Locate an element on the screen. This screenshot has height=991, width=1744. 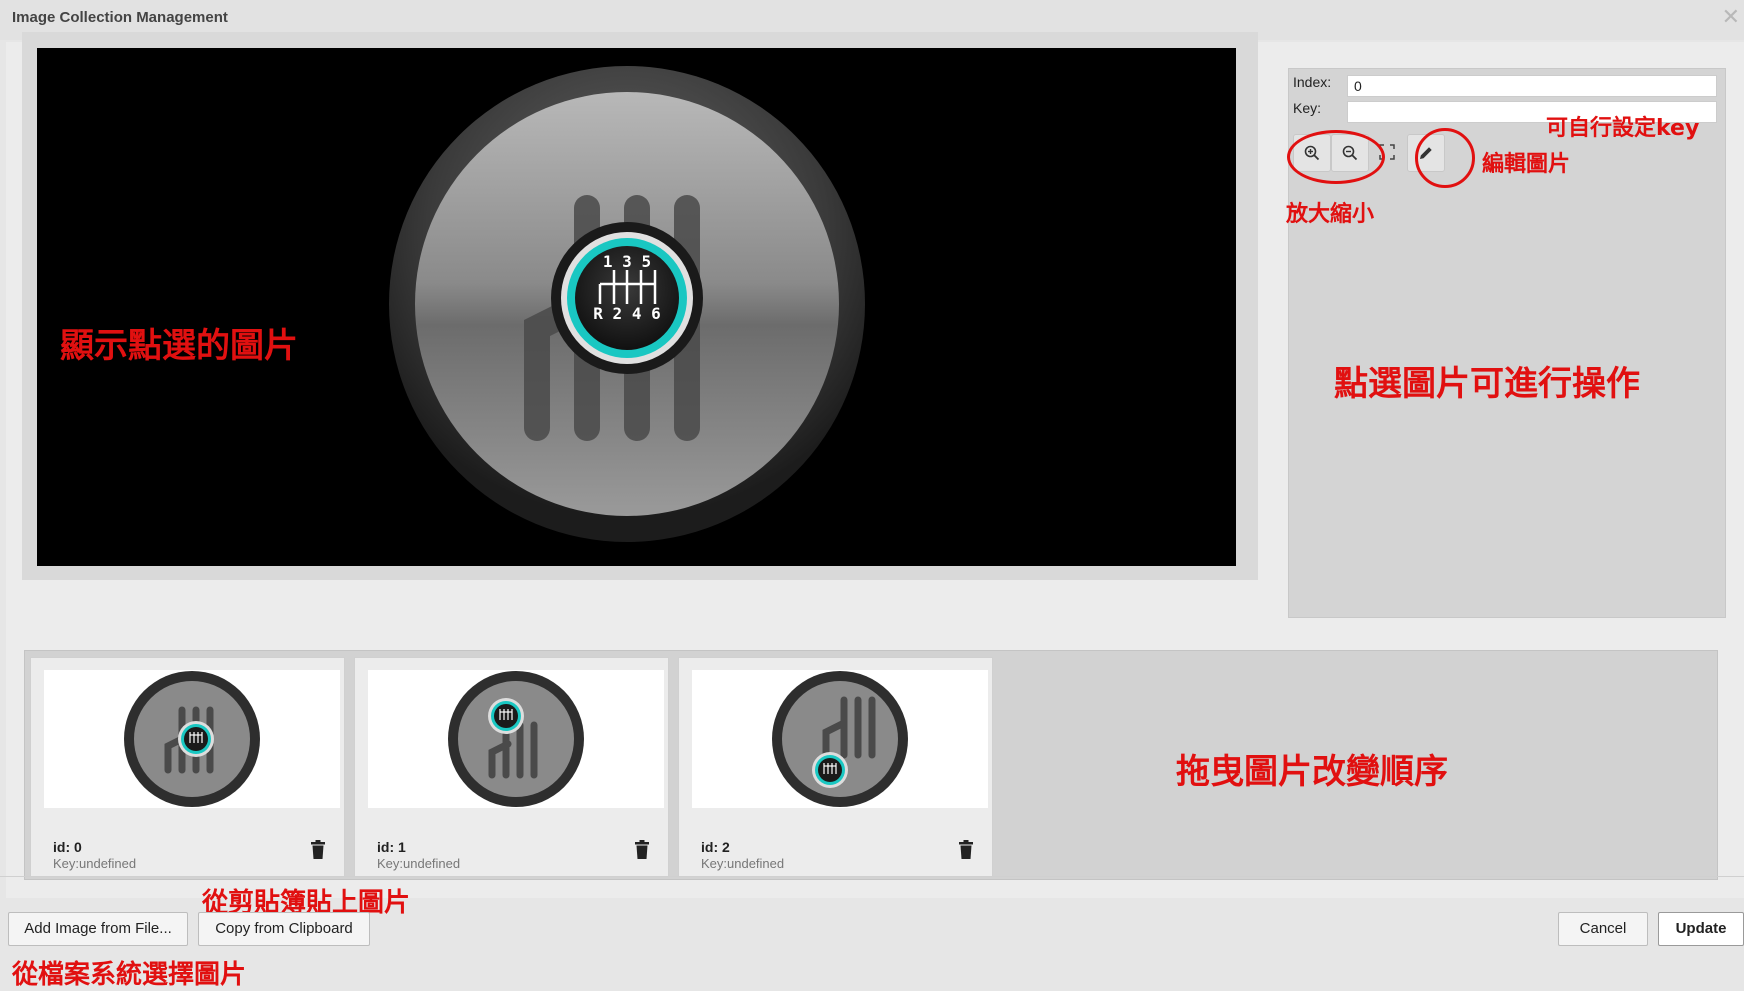
thumbnail-card: id: 2 Key:undefined is located at coordinates (835, 767).